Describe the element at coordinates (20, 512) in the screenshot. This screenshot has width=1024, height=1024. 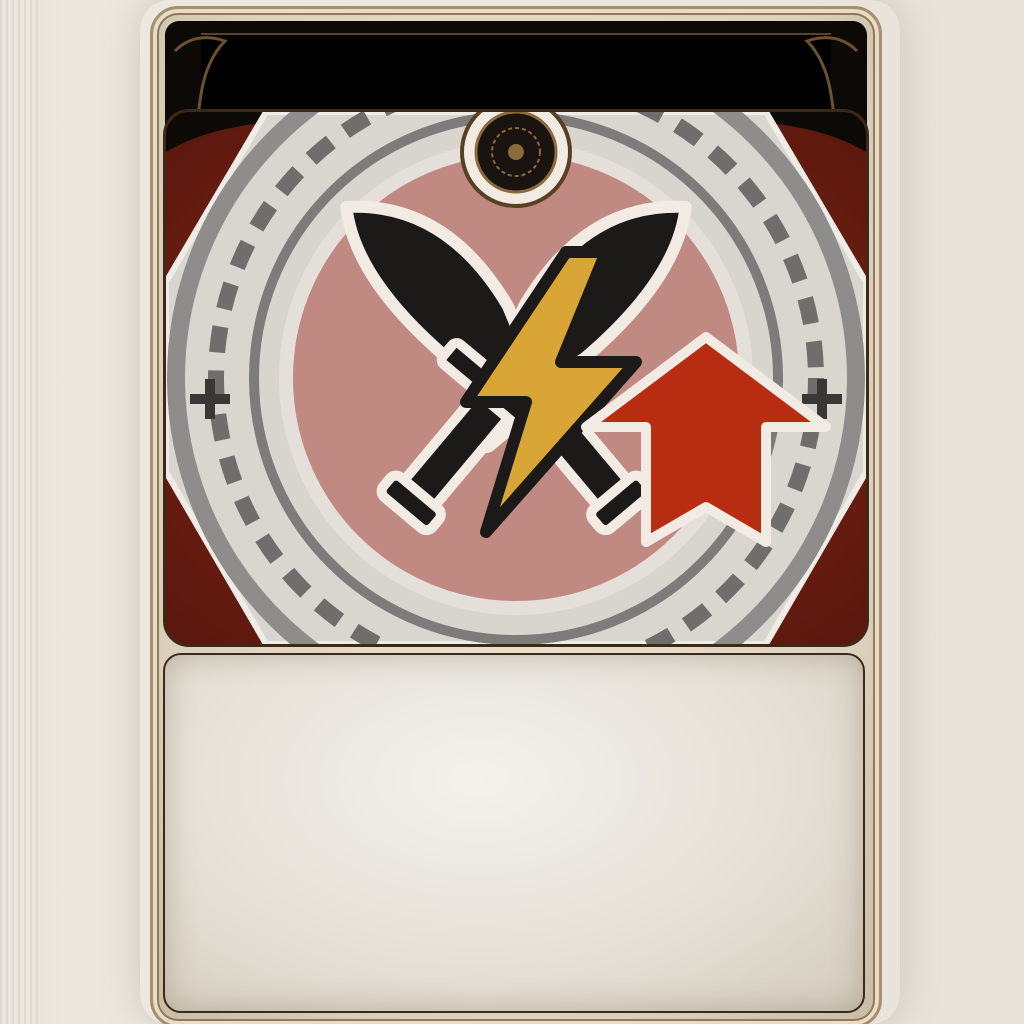
I see `page-edge-stripes` at that location.